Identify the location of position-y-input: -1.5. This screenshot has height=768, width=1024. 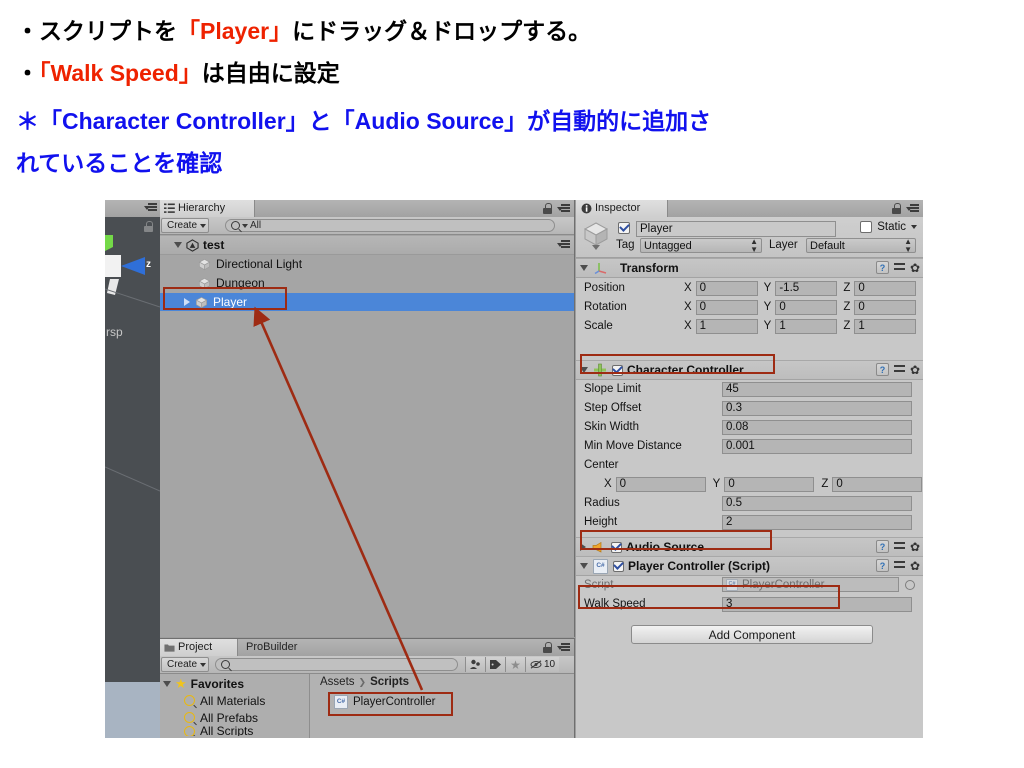
(806, 288).